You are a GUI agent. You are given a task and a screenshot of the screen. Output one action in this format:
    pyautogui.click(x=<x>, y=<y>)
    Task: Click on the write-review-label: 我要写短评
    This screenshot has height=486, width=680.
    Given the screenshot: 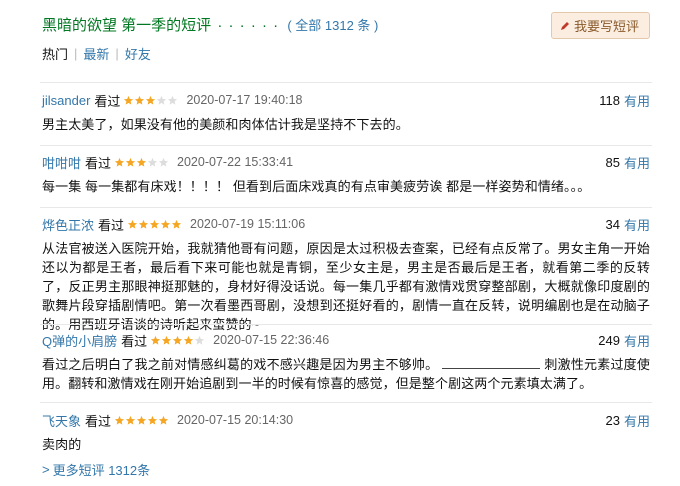 What is the action you would take?
    pyautogui.click(x=606, y=26)
    